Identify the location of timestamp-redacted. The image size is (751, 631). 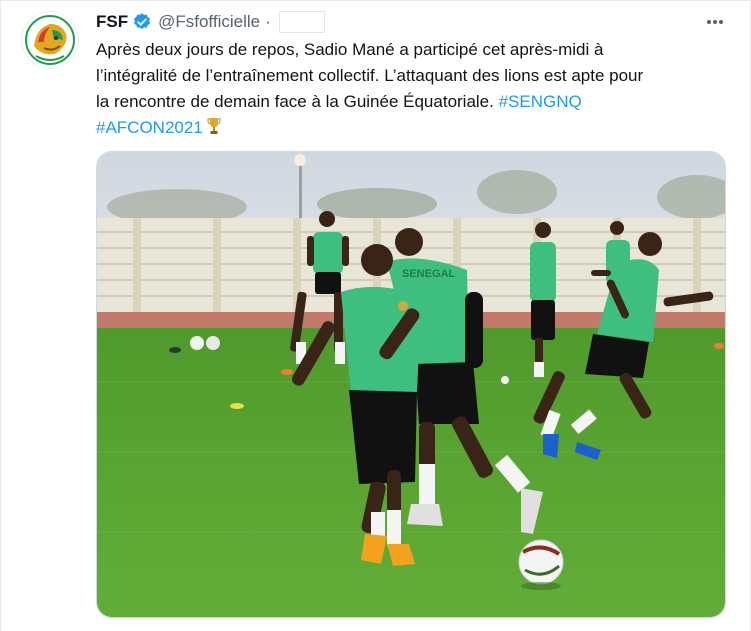
(301, 22).